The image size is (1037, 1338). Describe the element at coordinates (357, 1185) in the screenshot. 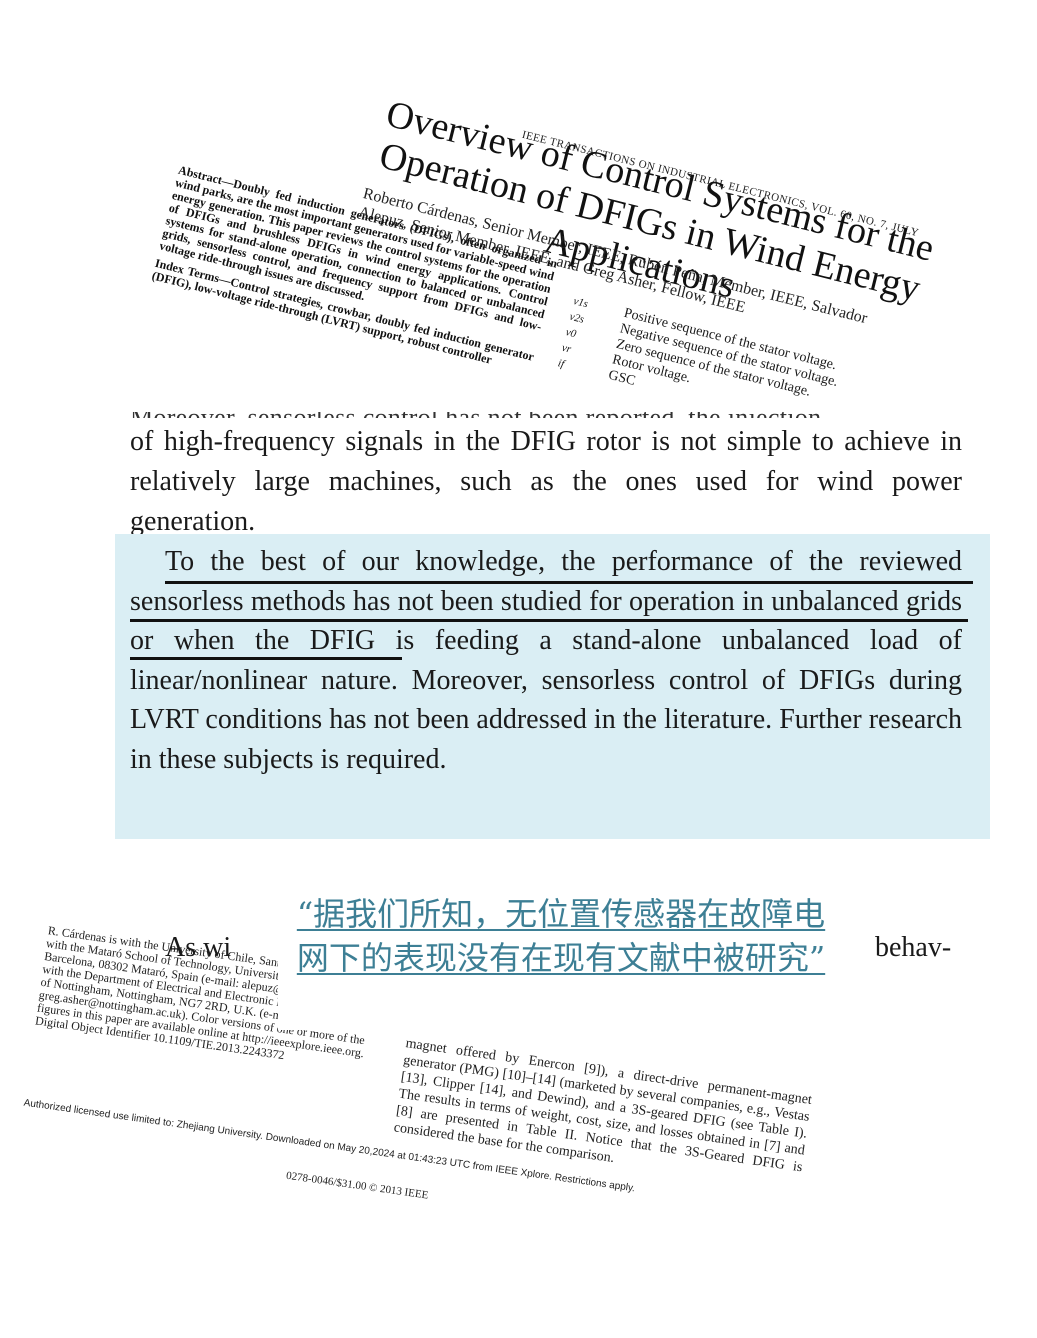

I see `copyright-line: 0278-0046/$31.00 © 2013 IEEE` at that location.